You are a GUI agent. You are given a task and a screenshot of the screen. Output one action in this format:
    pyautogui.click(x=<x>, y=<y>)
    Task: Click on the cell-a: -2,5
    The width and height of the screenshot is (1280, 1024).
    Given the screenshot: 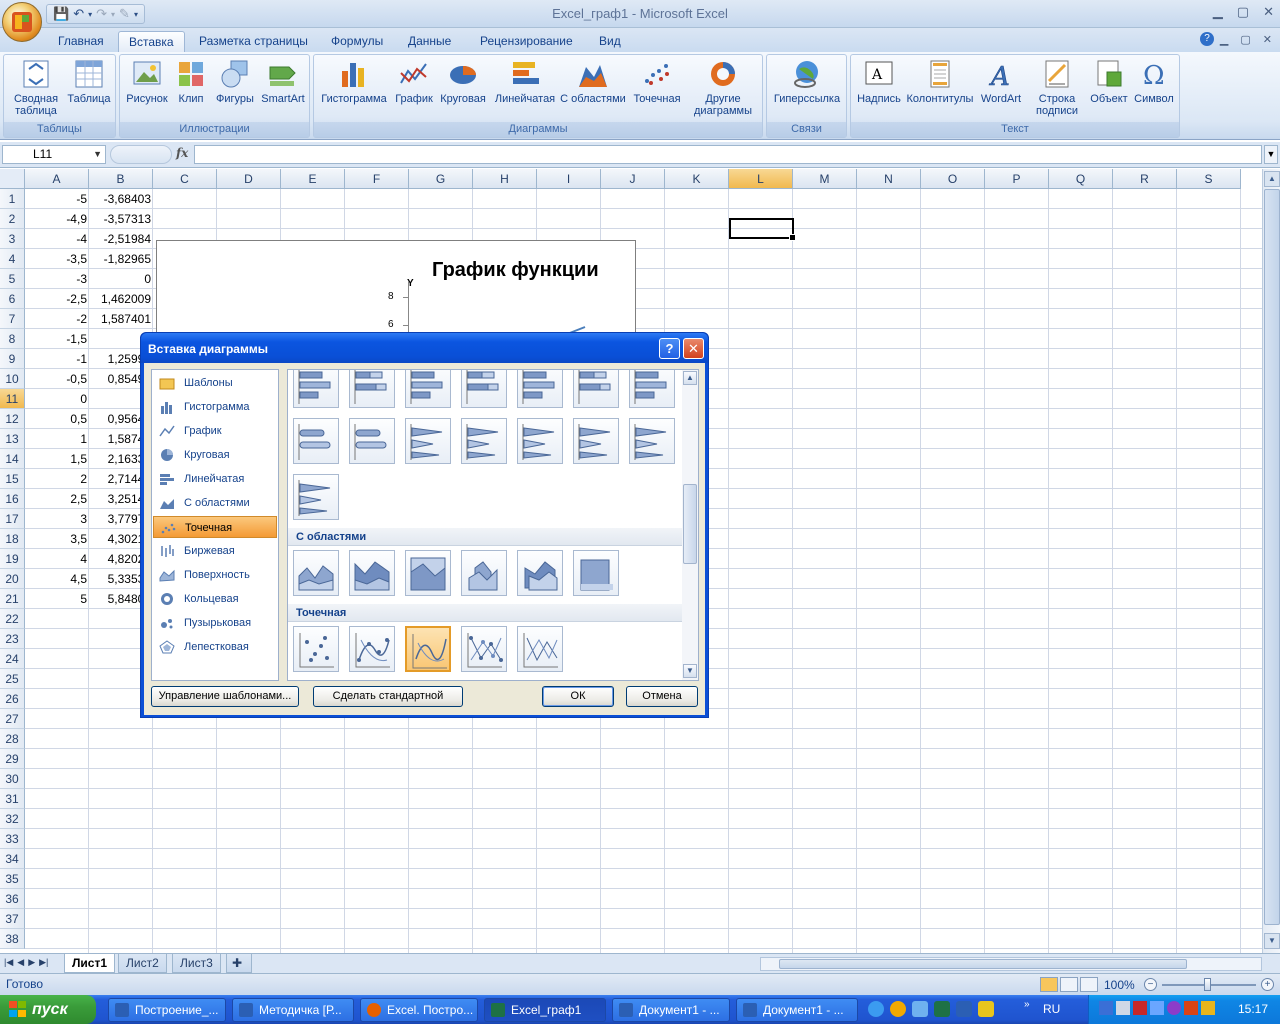 What is the action you would take?
    pyautogui.click(x=57, y=299)
    